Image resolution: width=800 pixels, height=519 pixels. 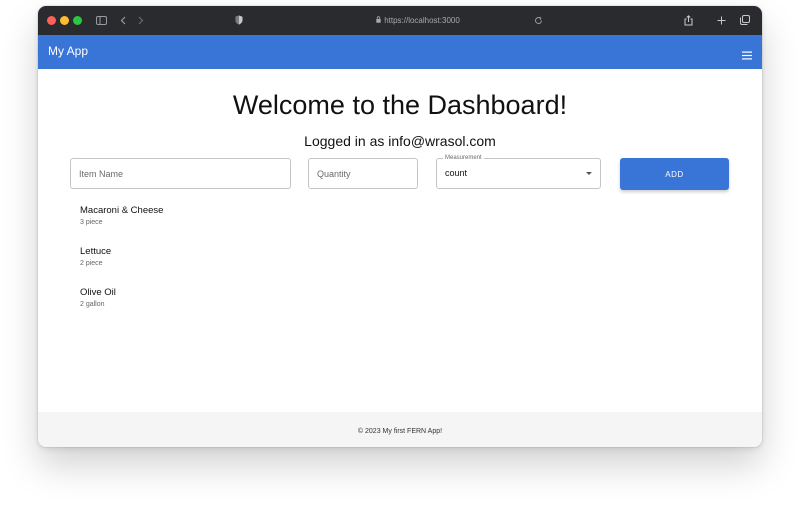 What do you see at coordinates (91, 263) in the screenshot?
I see `item-detail: 2 piece` at bounding box center [91, 263].